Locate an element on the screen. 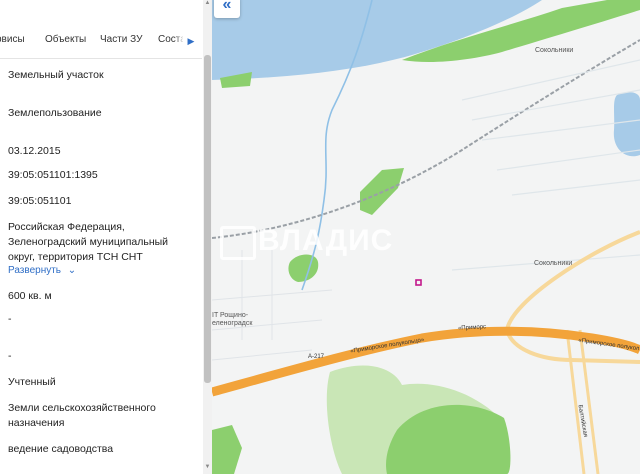 The image size is (640, 474). map-label-sokolniki-top: Сокольники is located at coordinates (554, 50).